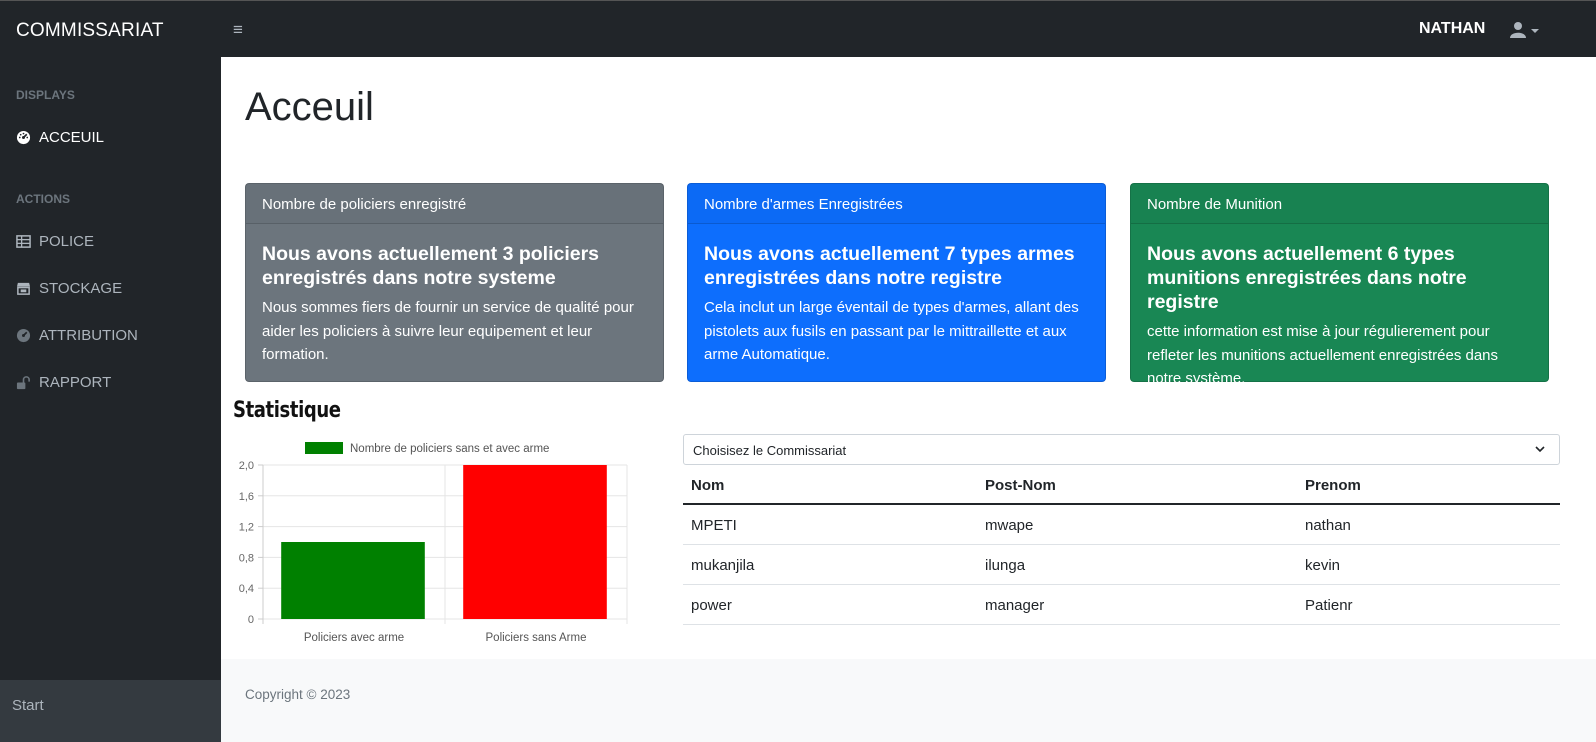  What do you see at coordinates (23, 288) in the screenshot?
I see `store-icon` at bounding box center [23, 288].